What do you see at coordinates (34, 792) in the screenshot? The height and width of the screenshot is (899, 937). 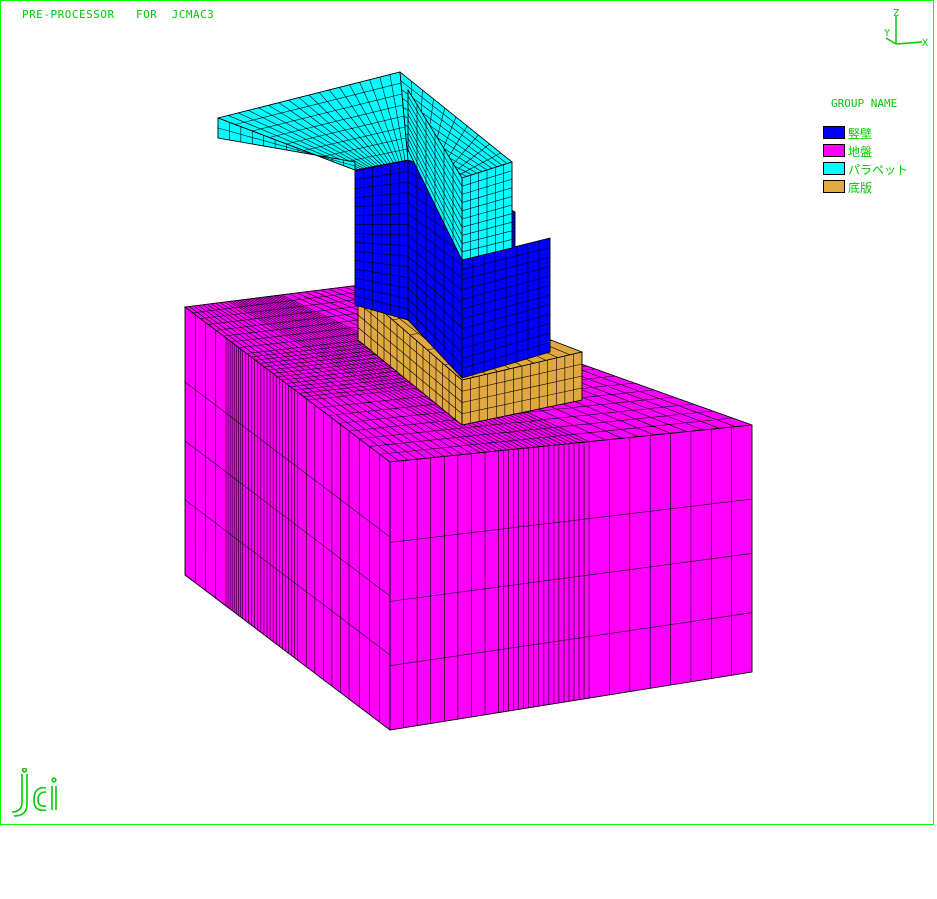 I see `jci-logo` at bounding box center [34, 792].